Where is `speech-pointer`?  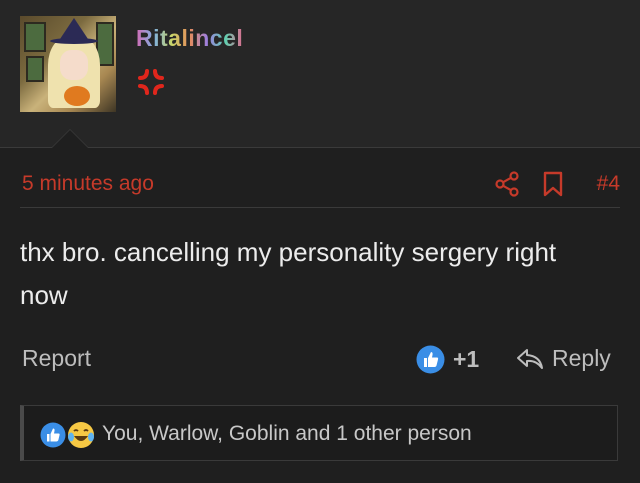 speech-pointer is located at coordinates (70, 138).